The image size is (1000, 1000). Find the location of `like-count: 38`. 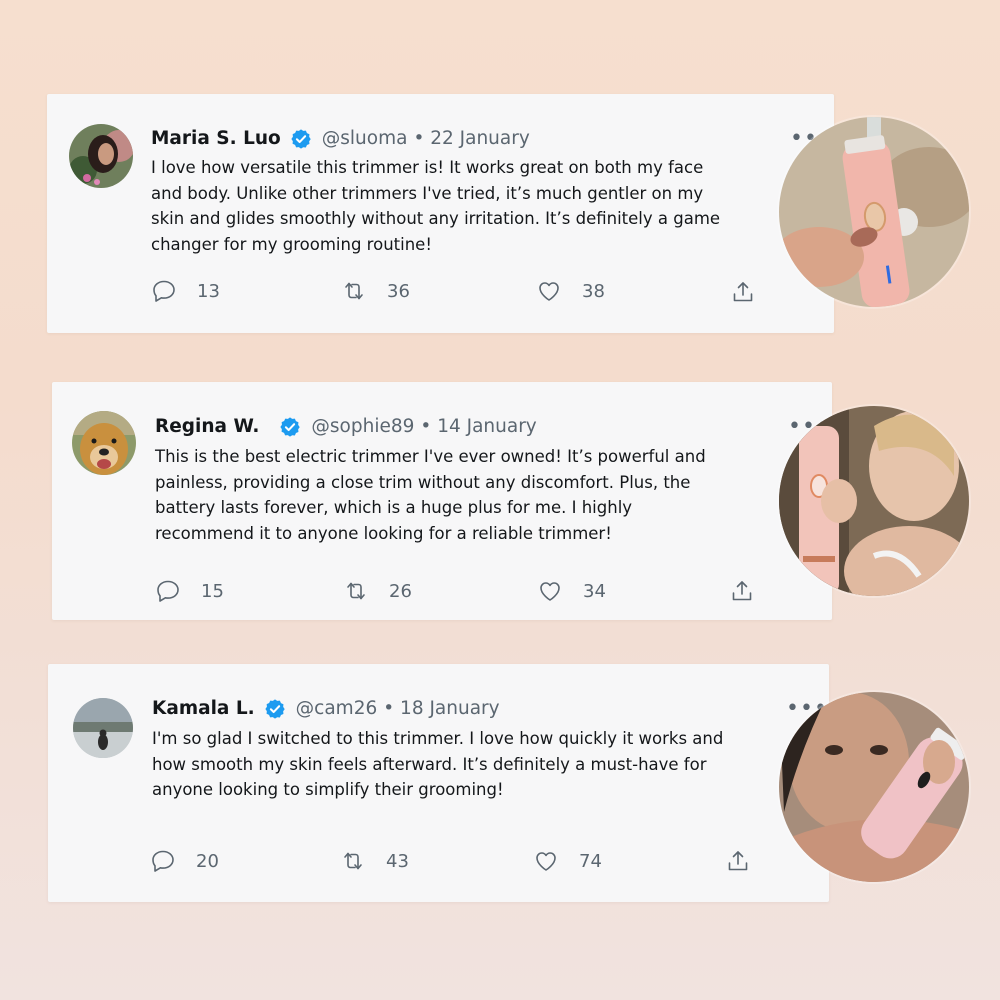

like-count: 38 is located at coordinates (593, 291).